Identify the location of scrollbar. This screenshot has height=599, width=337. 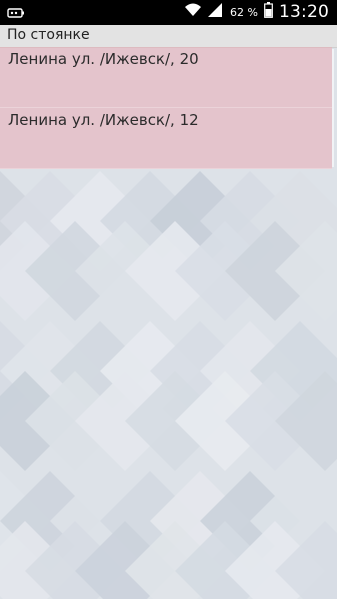
(333, 108).